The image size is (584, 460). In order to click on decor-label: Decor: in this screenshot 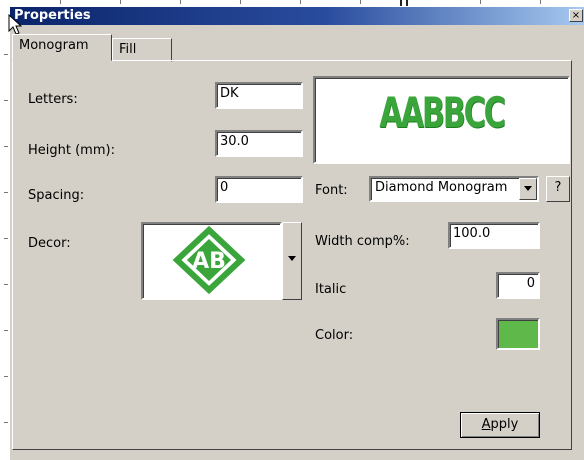, I will do `click(49, 243)`.